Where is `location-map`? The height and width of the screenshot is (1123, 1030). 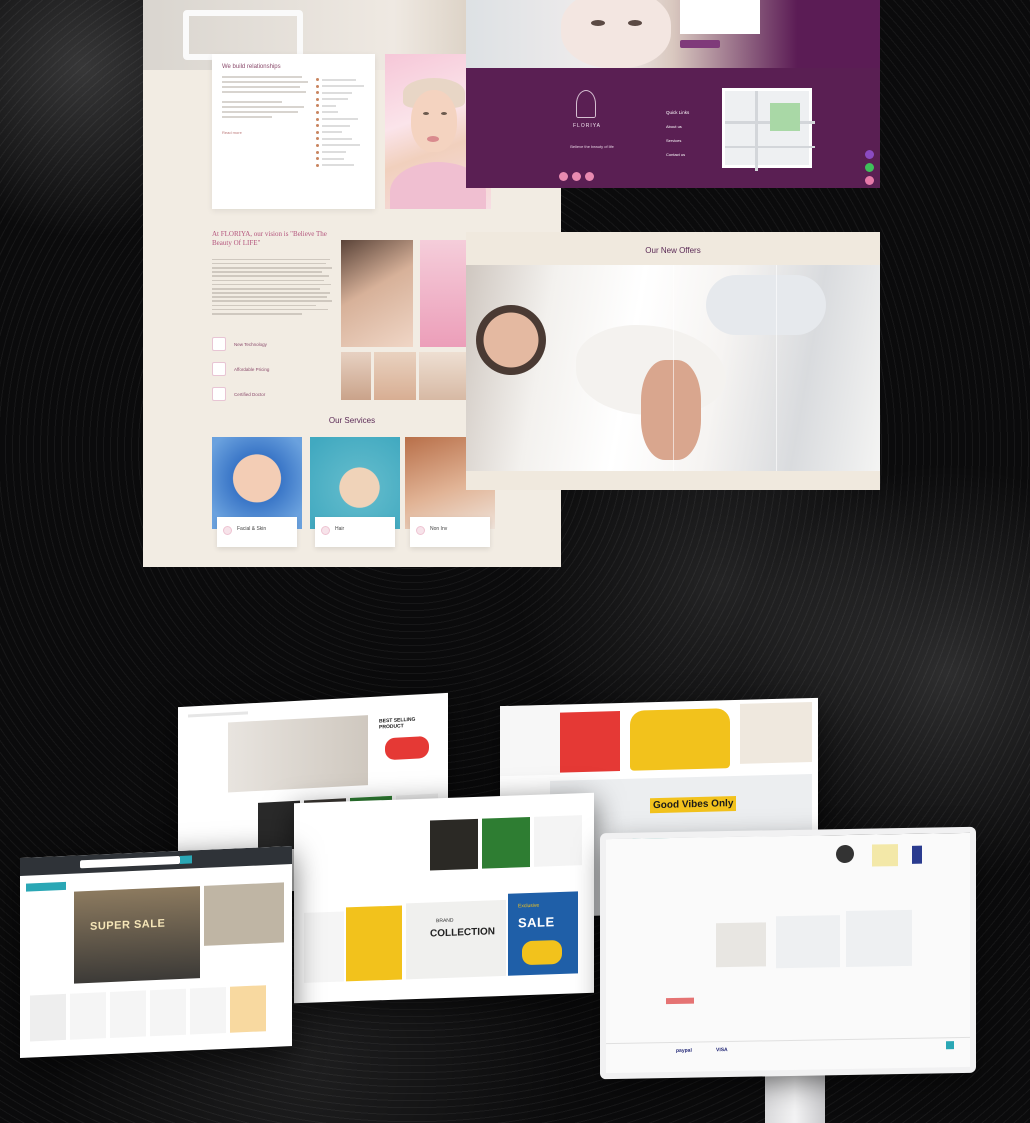 location-map is located at coordinates (768, 129).